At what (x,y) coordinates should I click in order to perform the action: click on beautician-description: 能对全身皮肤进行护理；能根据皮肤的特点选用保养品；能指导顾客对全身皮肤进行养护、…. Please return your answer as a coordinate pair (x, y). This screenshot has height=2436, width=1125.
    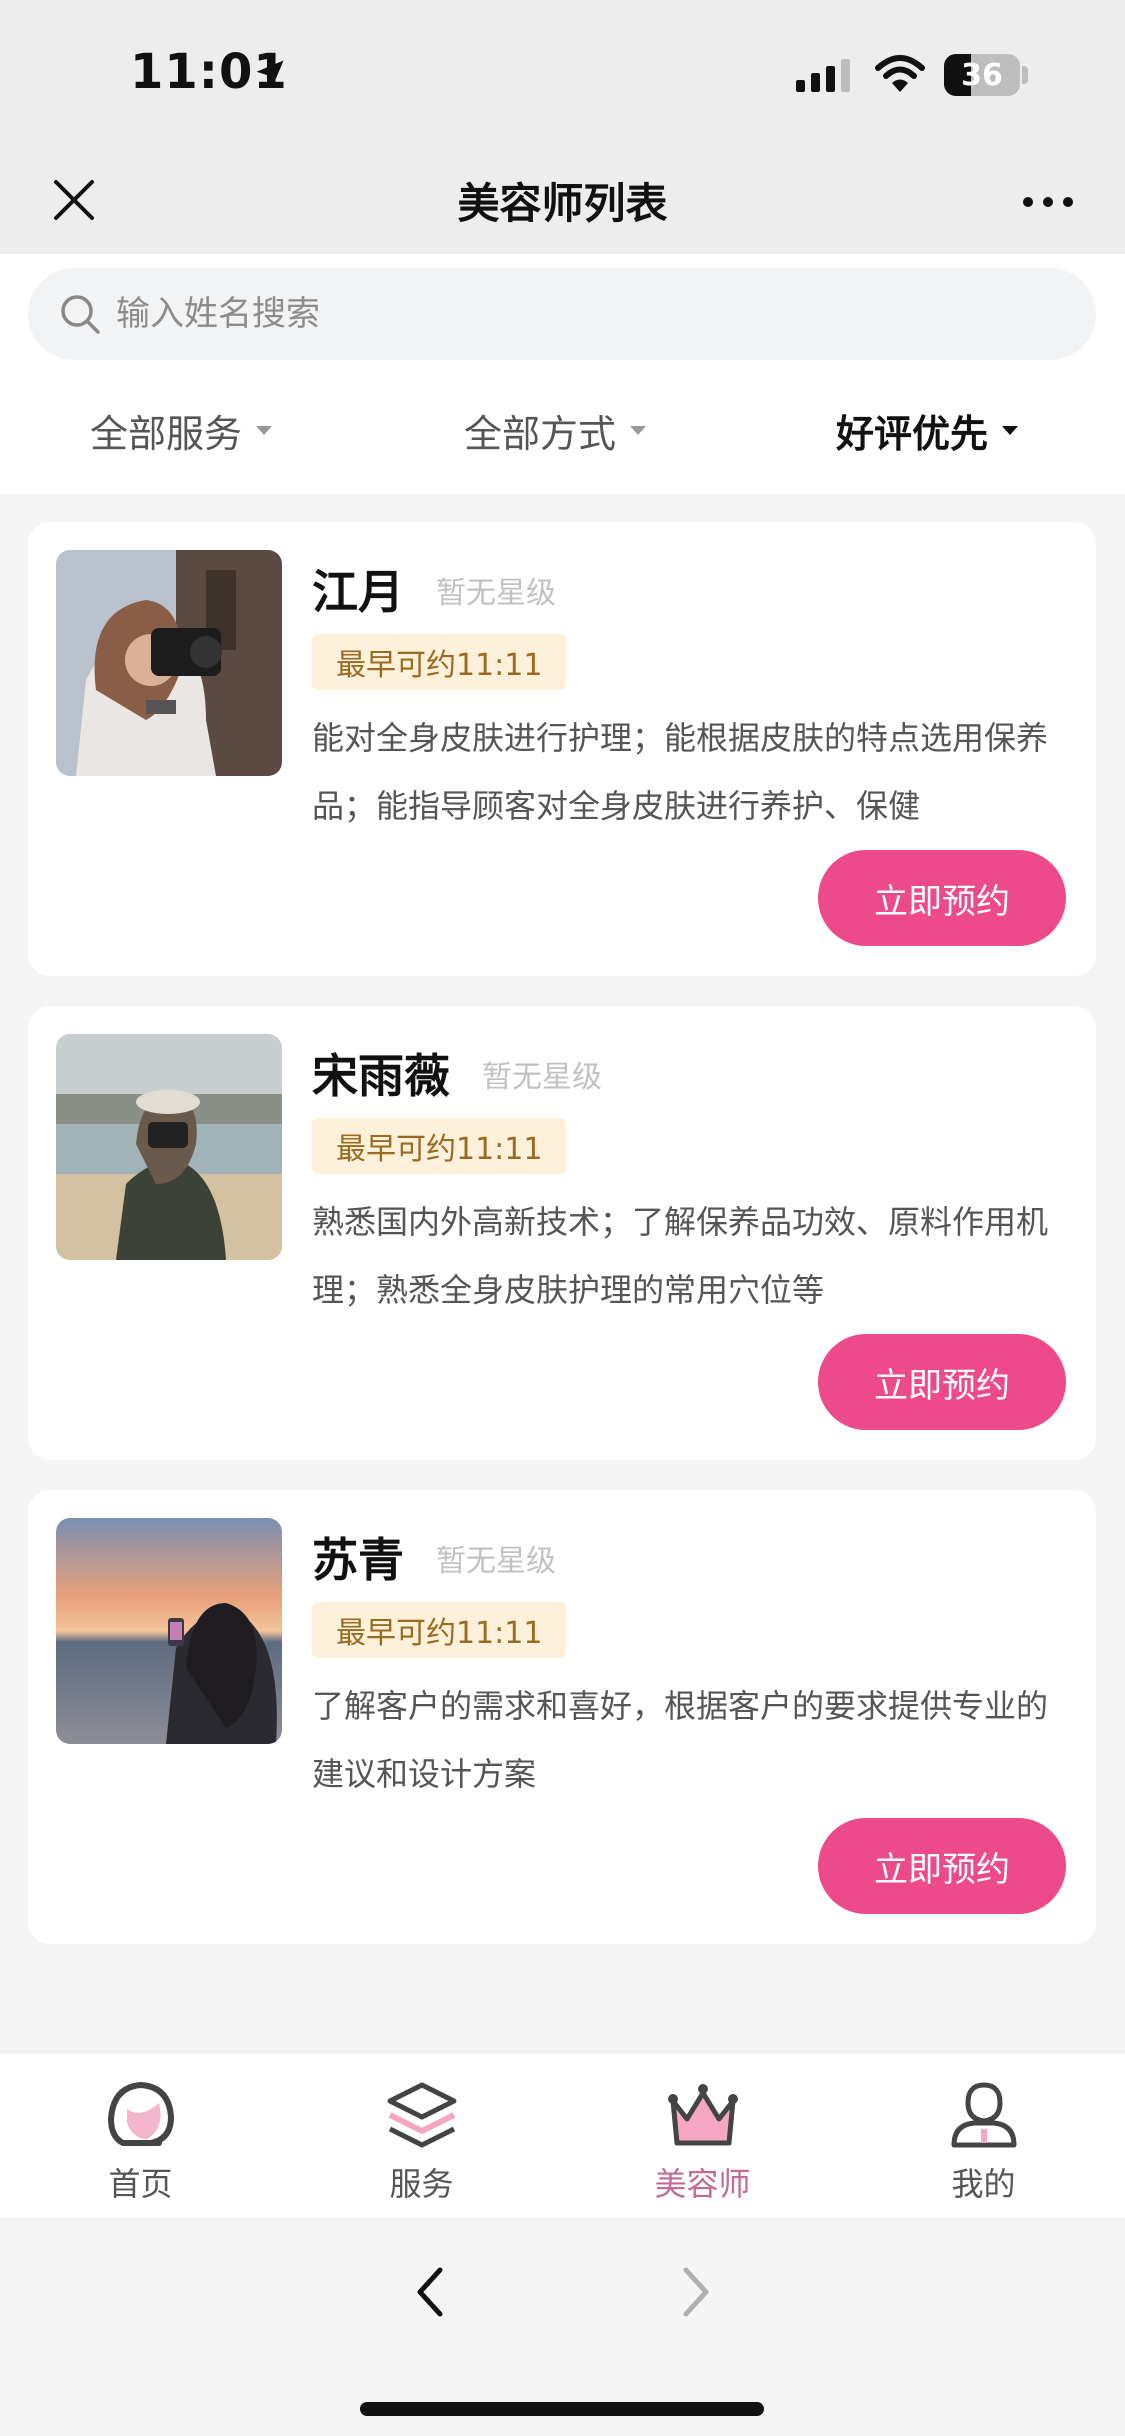
    Looking at the image, I should click on (680, 772).